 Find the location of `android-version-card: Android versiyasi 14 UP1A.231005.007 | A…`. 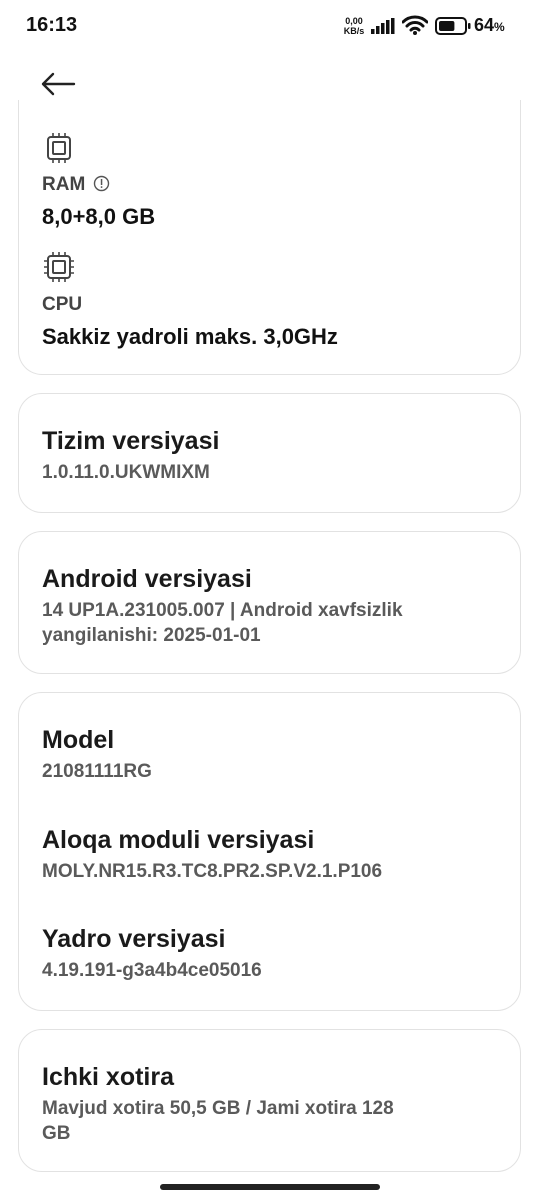

android-version-card: Android versiyasi 14 UP1A.231005.007 | A… is located at coordinates (269, 602).